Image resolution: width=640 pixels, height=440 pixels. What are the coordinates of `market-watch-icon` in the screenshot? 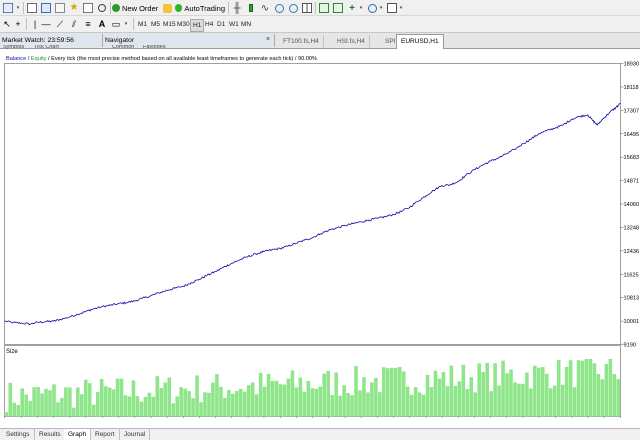 It's located at (46, 8).